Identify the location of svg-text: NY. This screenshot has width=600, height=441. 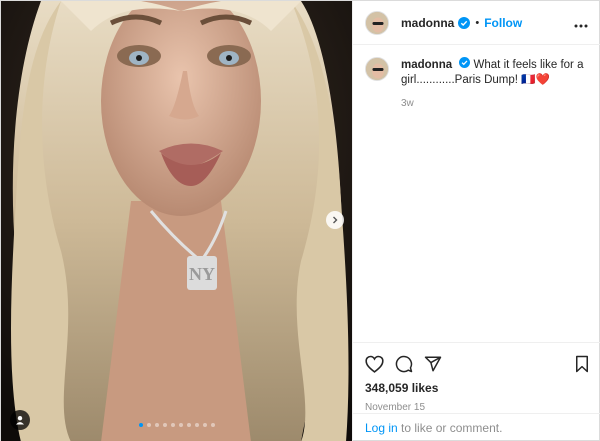
(202, 274).